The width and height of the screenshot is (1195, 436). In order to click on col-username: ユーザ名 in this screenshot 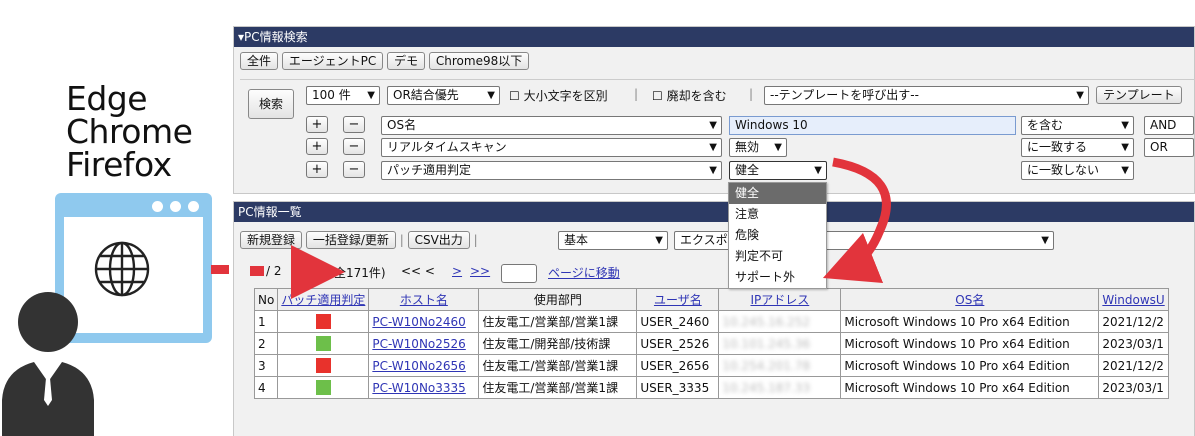, I will do `click(678, 299)`.